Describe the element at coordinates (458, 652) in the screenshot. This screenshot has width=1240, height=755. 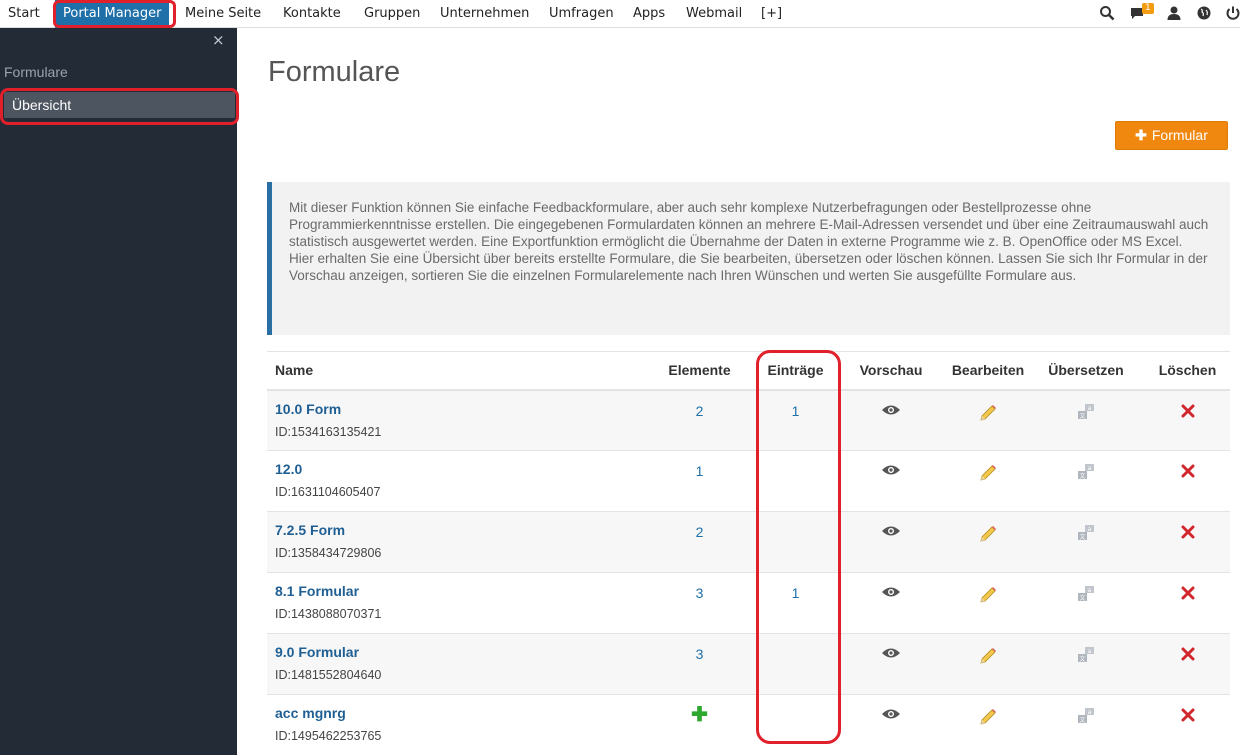
I see `row-form-name: 9.0 Formular` at that location.